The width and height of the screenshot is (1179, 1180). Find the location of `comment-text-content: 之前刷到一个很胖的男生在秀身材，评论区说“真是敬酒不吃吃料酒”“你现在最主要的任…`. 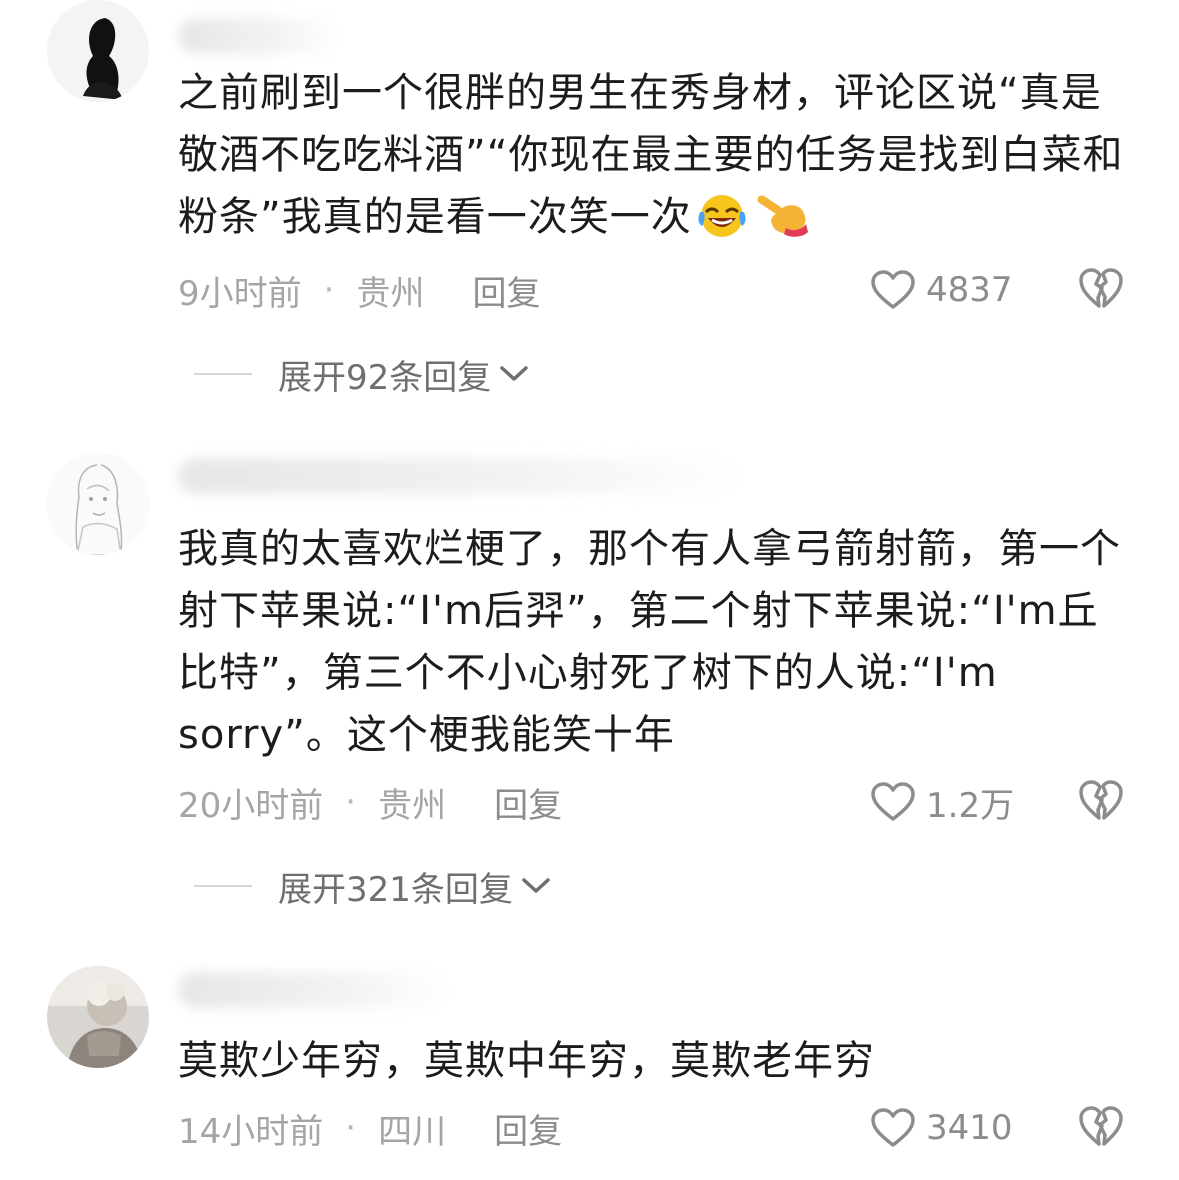

comment-text-content: 之前刷到一个很胖的男生在秀身材，评论区说“真是敬酒不吃吃料酒”“你现在最主要的任… is located at coordinates (651, 155).